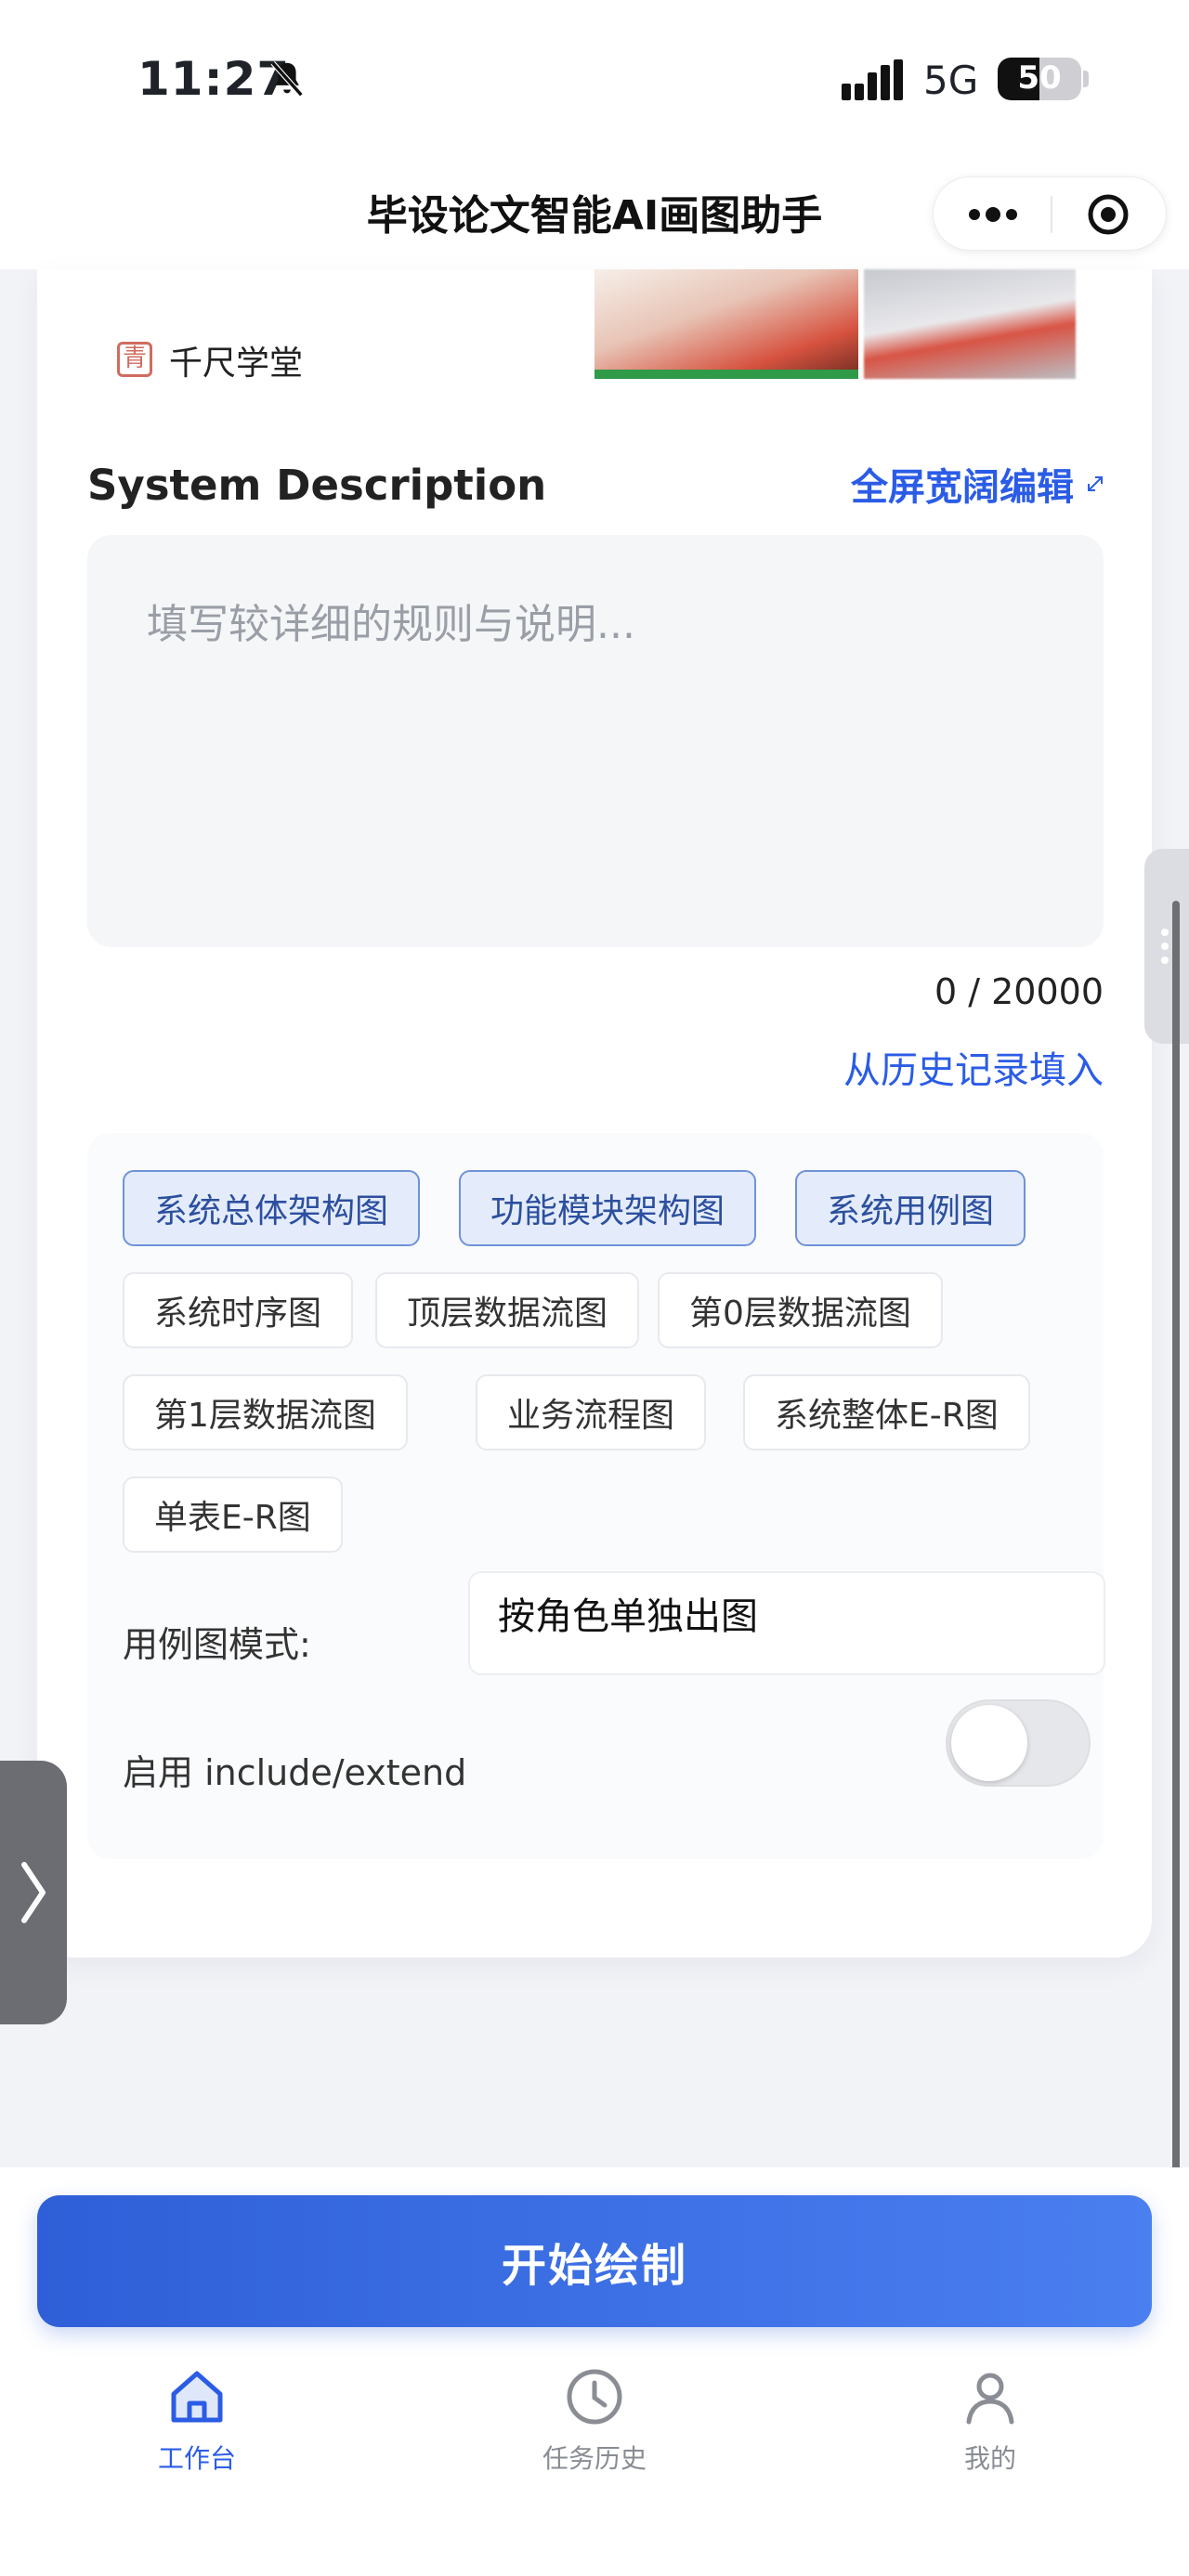 The width and height of the screenshot is (1189, 2576). I want to click on char-counter: 0 / 20000, so click(1019, 991).